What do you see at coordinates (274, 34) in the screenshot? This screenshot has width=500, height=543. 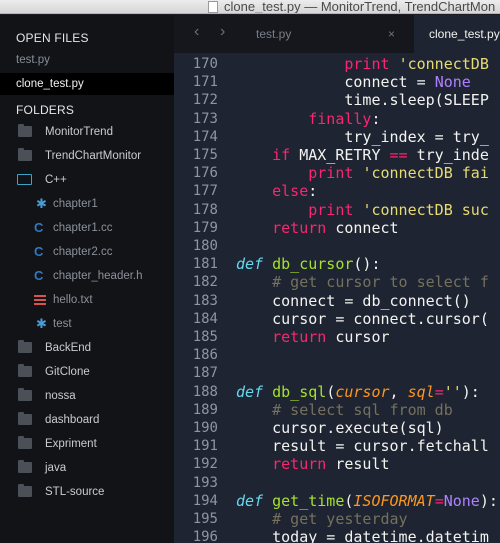 I see `tab-label: test.py` at bounding box center [274, 34].